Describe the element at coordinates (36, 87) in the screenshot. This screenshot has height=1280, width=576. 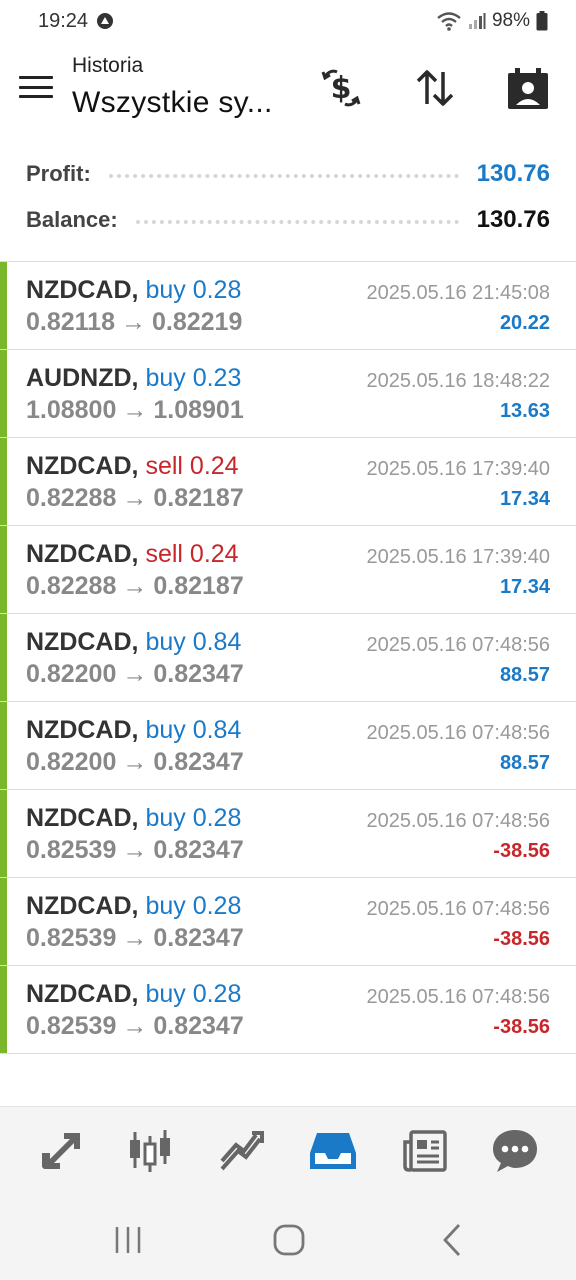
I see `menu-icon` at that location.